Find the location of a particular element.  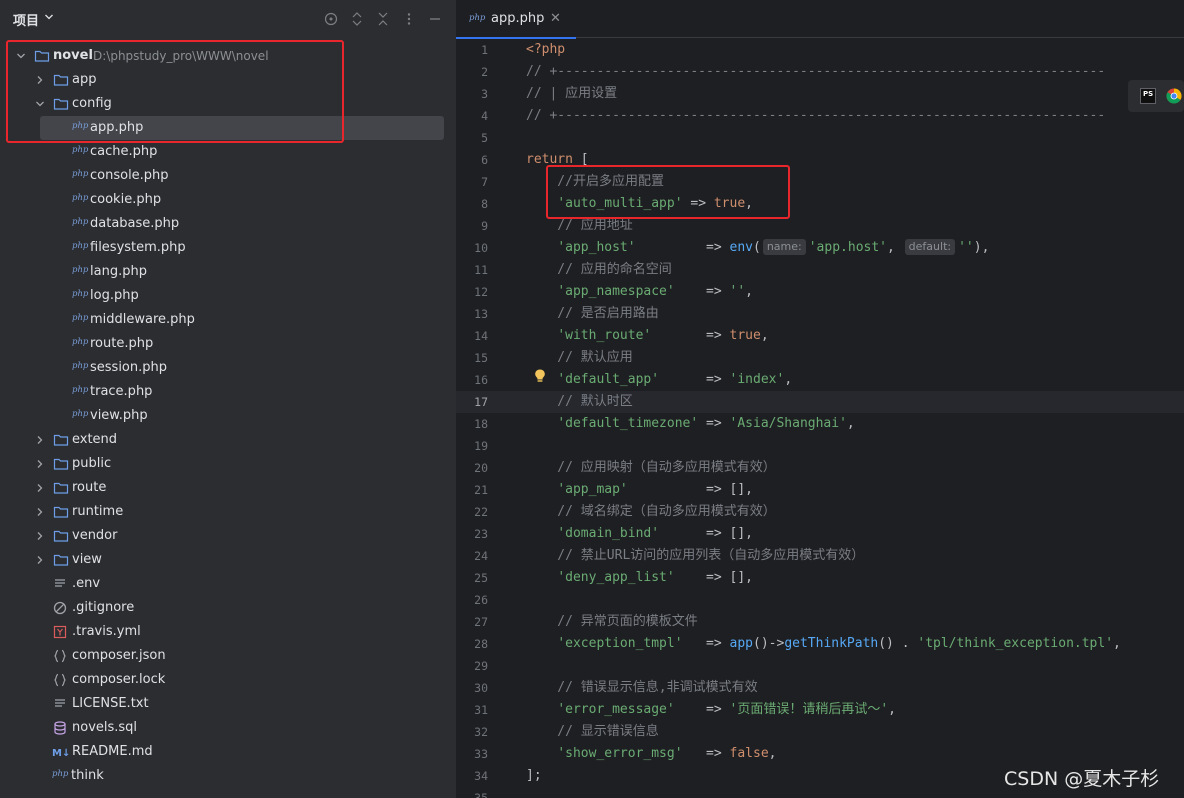

tree-item-lang-php: php lang.php is located at coordinates (228, 272).